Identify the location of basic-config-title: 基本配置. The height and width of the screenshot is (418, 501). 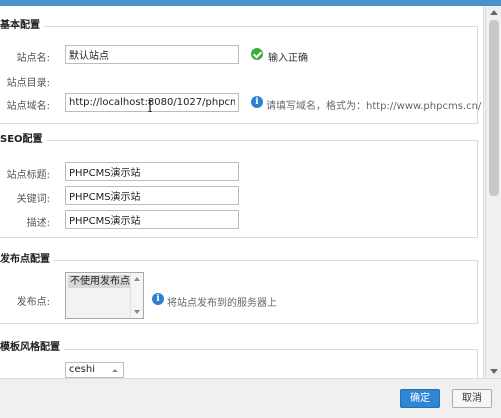
(22, 26).